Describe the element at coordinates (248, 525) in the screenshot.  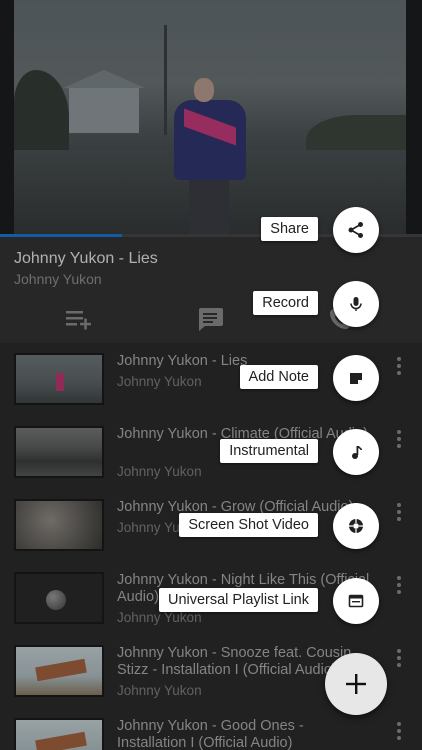
I see `screen-shot-video-label: Screen Shot Video` at that location.